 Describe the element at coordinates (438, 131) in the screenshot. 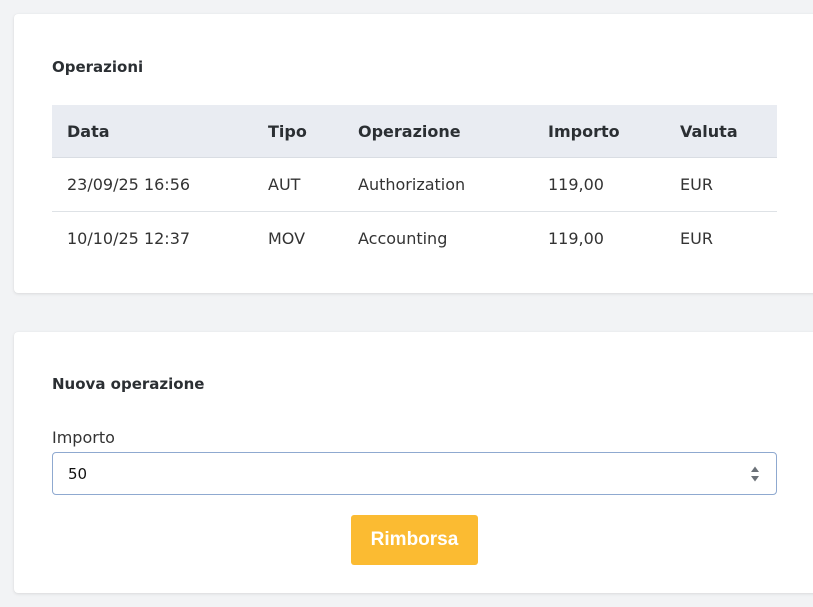

I see `column-header-operazione: Operazione` at that location.